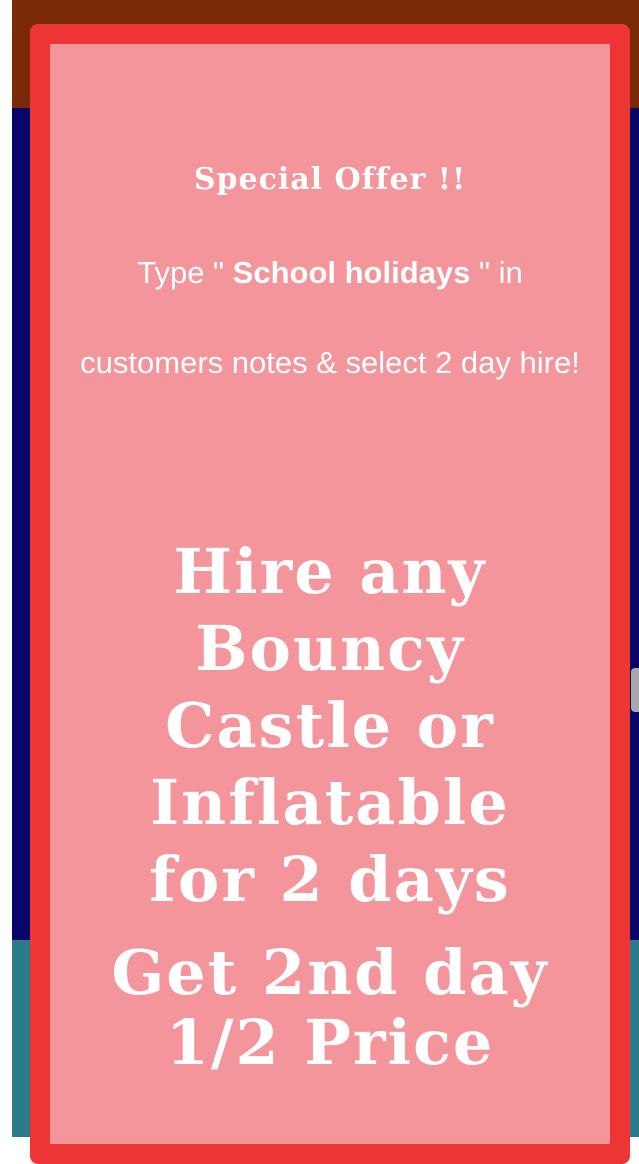 This screenshot has width=639, height=1164. What do you see at coordinates (351, 272) in the screenshot?
I see `promo-code: School holidays` at bounding box center [351, 272].